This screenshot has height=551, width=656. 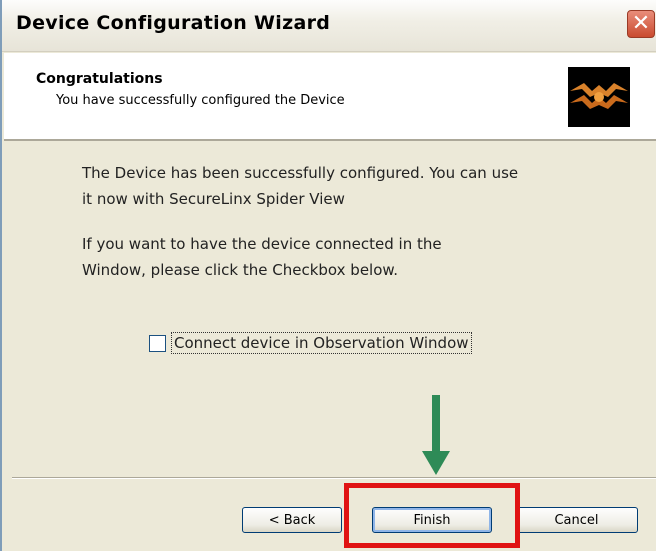 What do you see at coordinates (173, 23) in the screenshot?
I see `window-title: Device Configuration Wizard` at bounding box center [173, 23].